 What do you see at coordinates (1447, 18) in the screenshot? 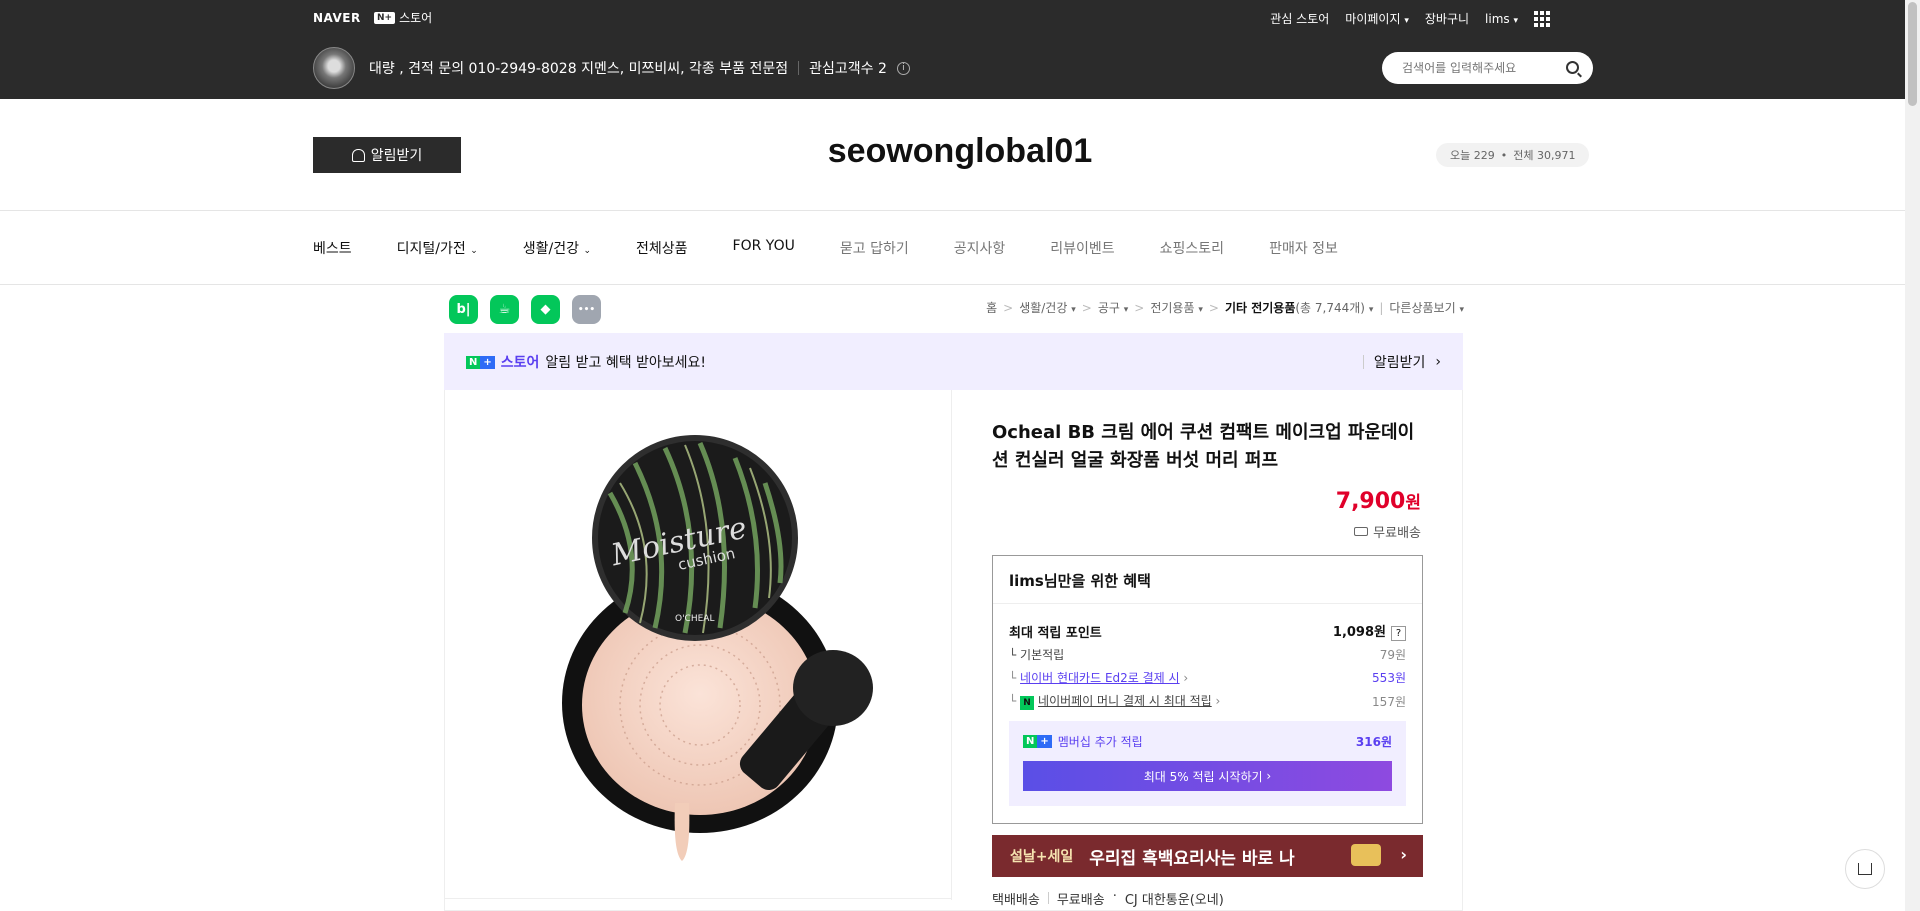
I see `link-cart: 장바구니` at bounding box center [1447, 18].